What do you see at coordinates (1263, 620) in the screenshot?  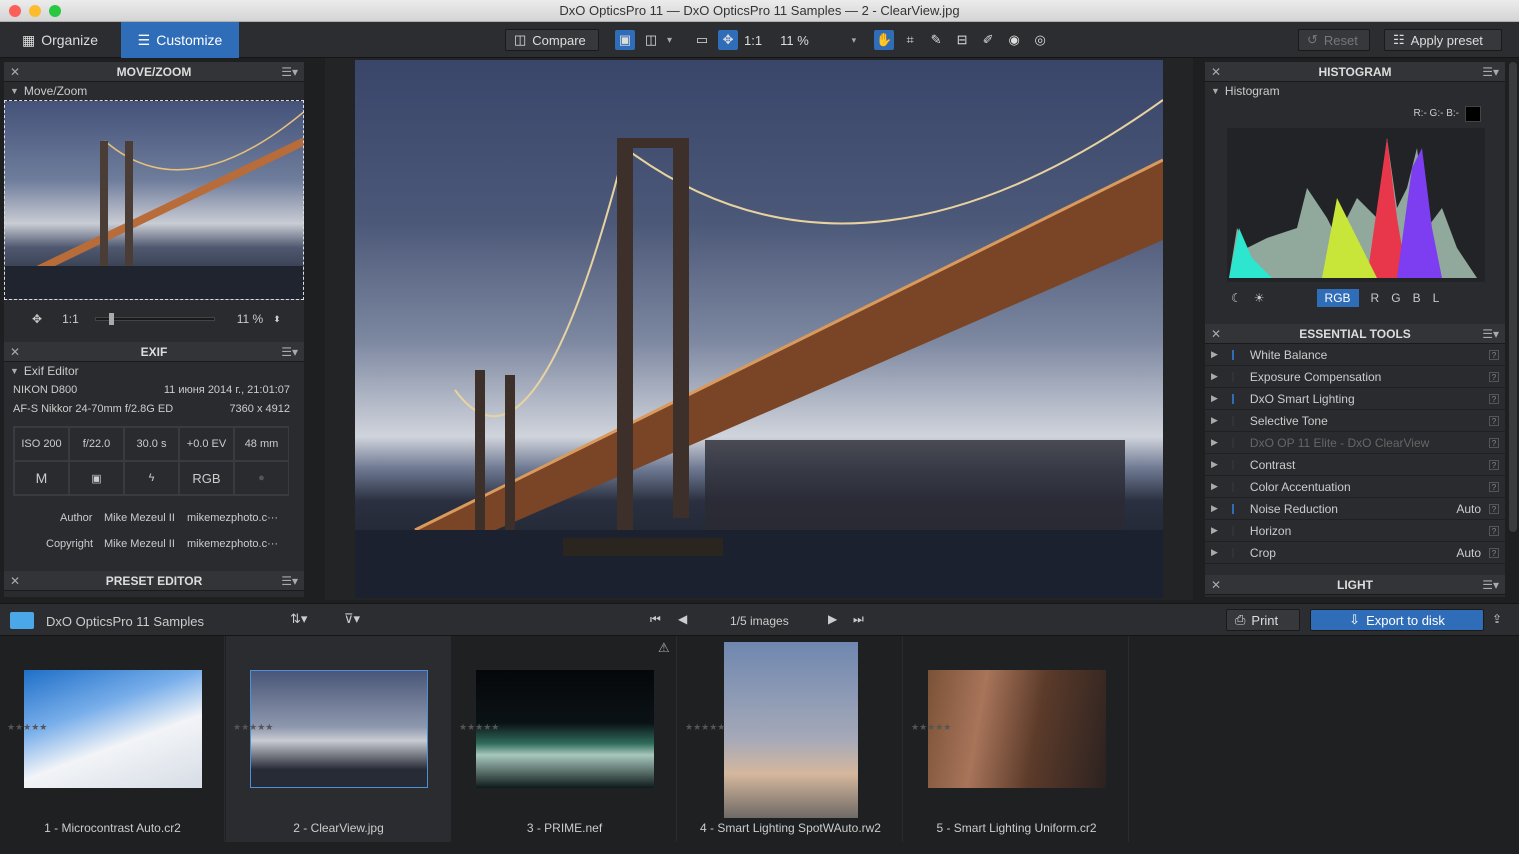 I see `print-button: ⎙ Print` at bounding box center [1263, 620].